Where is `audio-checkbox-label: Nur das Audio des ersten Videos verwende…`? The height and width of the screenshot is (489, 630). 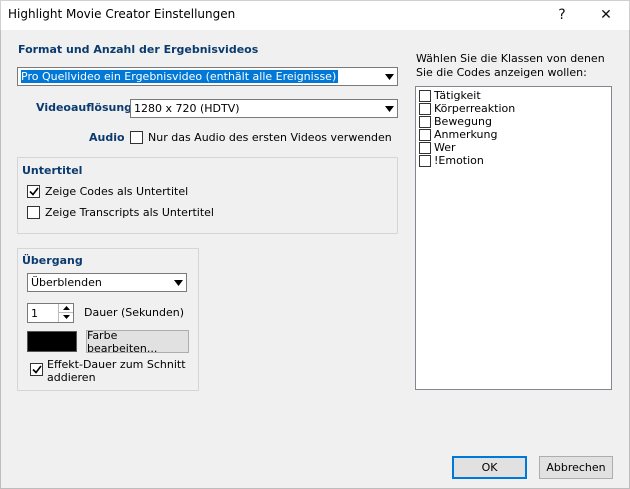
audio-checkbox-label: Nur das Audio des ersten Videos verwende… is located at coordinates (270, 137).